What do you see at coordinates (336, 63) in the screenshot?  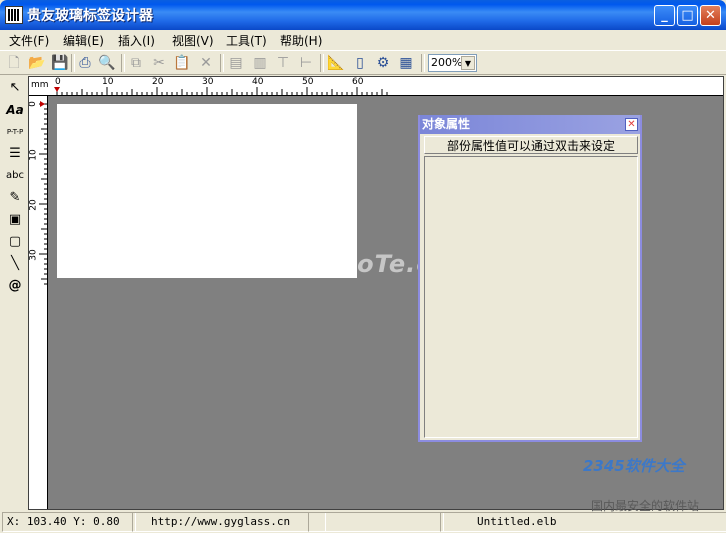 I see `properties-icon: 📐` at bounding box center [336, 63].